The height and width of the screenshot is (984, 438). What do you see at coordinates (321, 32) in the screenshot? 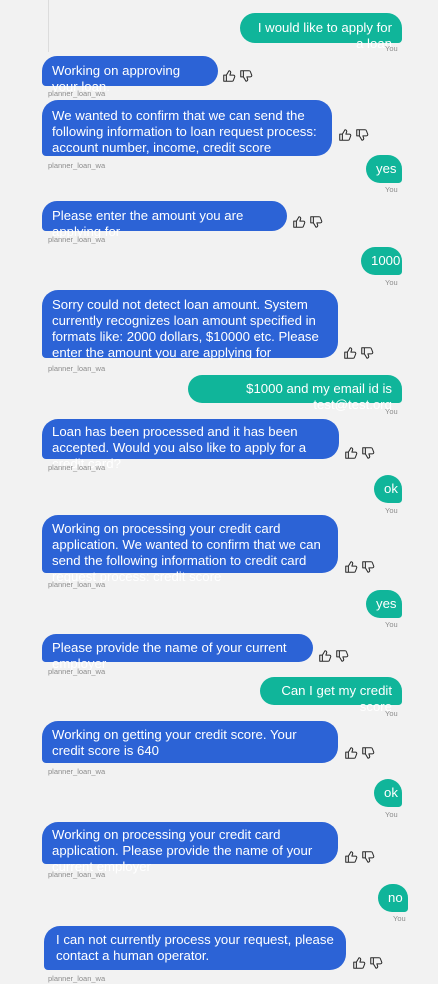
I see `user-message: I would like to apply for a loan` at bounding box center [321, 32].